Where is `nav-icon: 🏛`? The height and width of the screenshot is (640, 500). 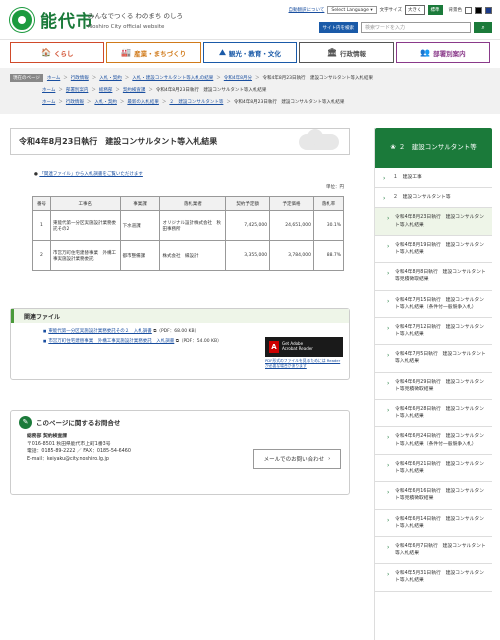 nav-icon: 🏛 is located at coordinates (331, 52).